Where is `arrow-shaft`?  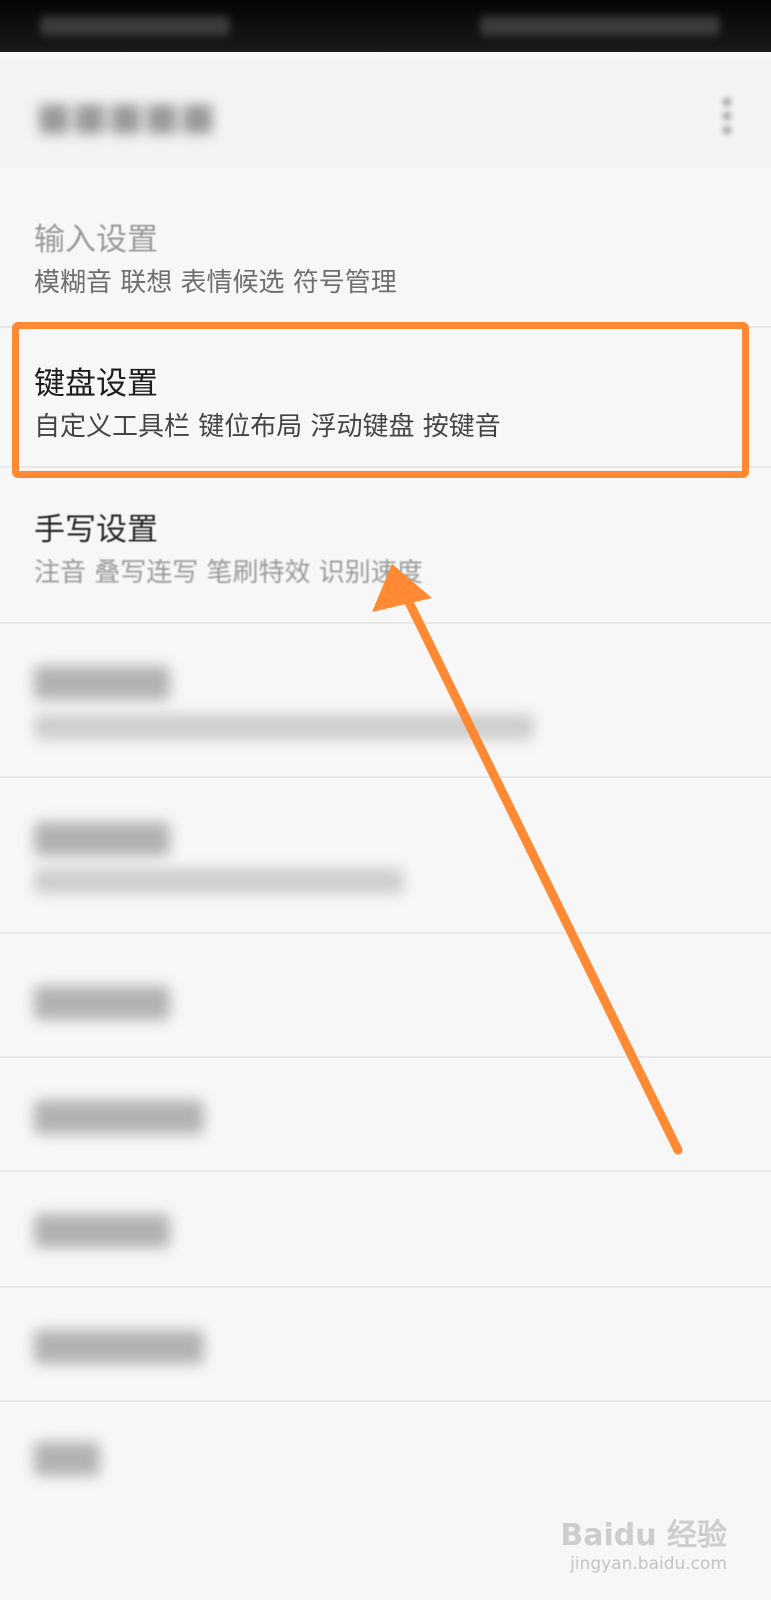
arrow-shaft is located at coordinates (540, 870).